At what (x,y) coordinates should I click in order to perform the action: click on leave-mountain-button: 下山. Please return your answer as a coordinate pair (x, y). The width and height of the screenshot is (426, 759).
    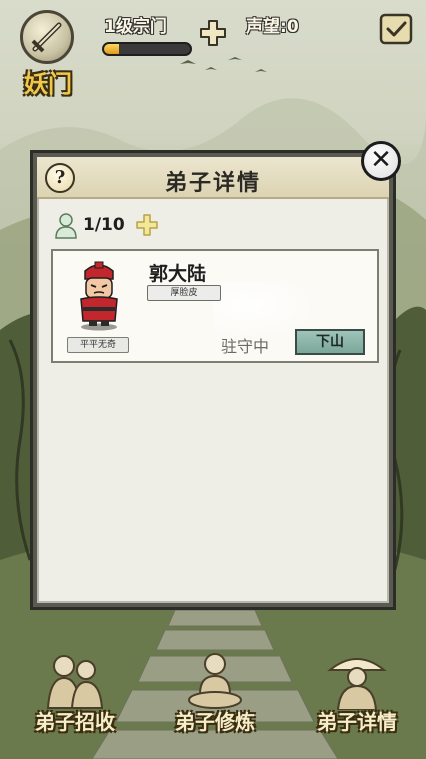
    Looking at the image, I should click on (330, 342).